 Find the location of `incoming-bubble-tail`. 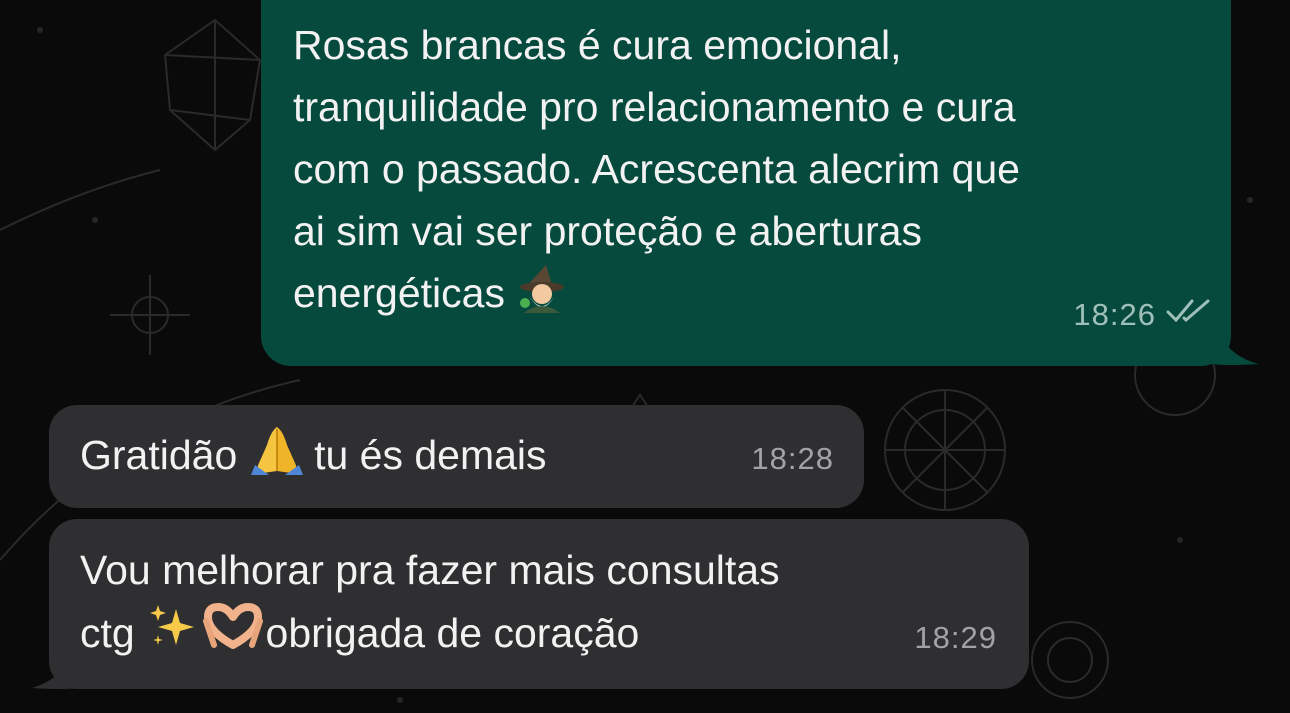

incoming-bubble-tail is located at coordinates (56, 660).